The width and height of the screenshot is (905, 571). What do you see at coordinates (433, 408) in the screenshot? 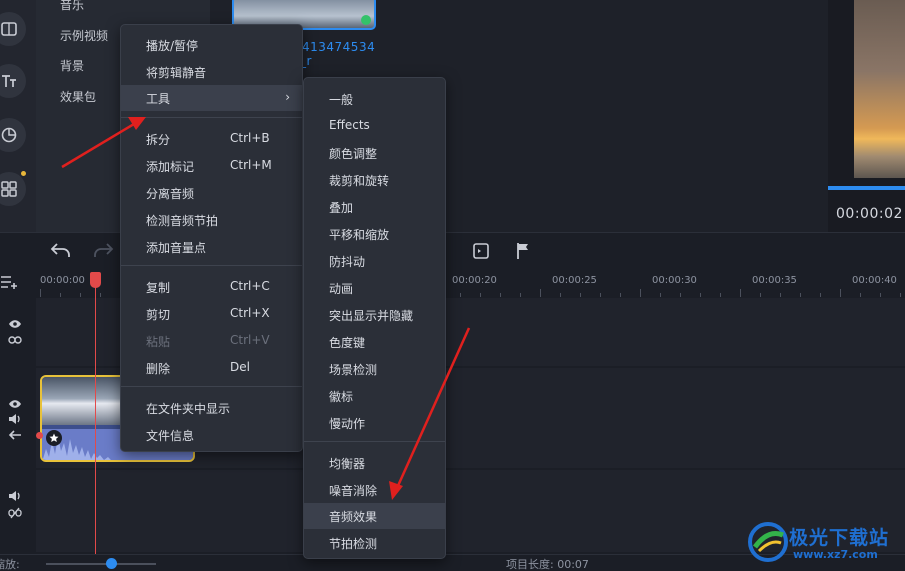
I see `annotation-arrow-audio-effects` at bounding box center [433, 408].